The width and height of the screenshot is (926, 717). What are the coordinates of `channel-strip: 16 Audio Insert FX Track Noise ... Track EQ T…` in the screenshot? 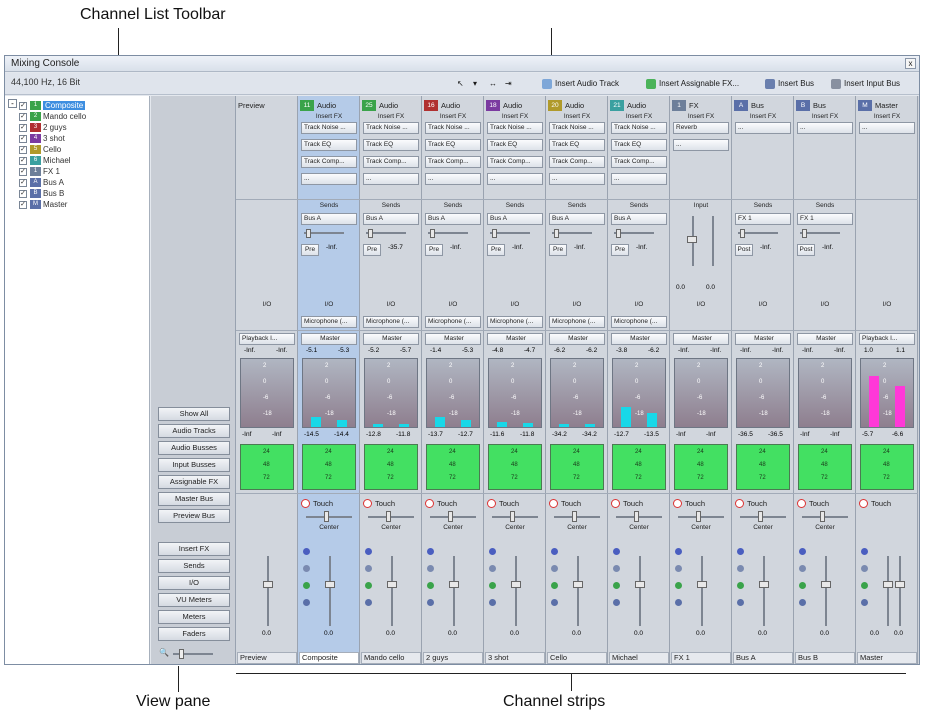 It's located at (453, 380).